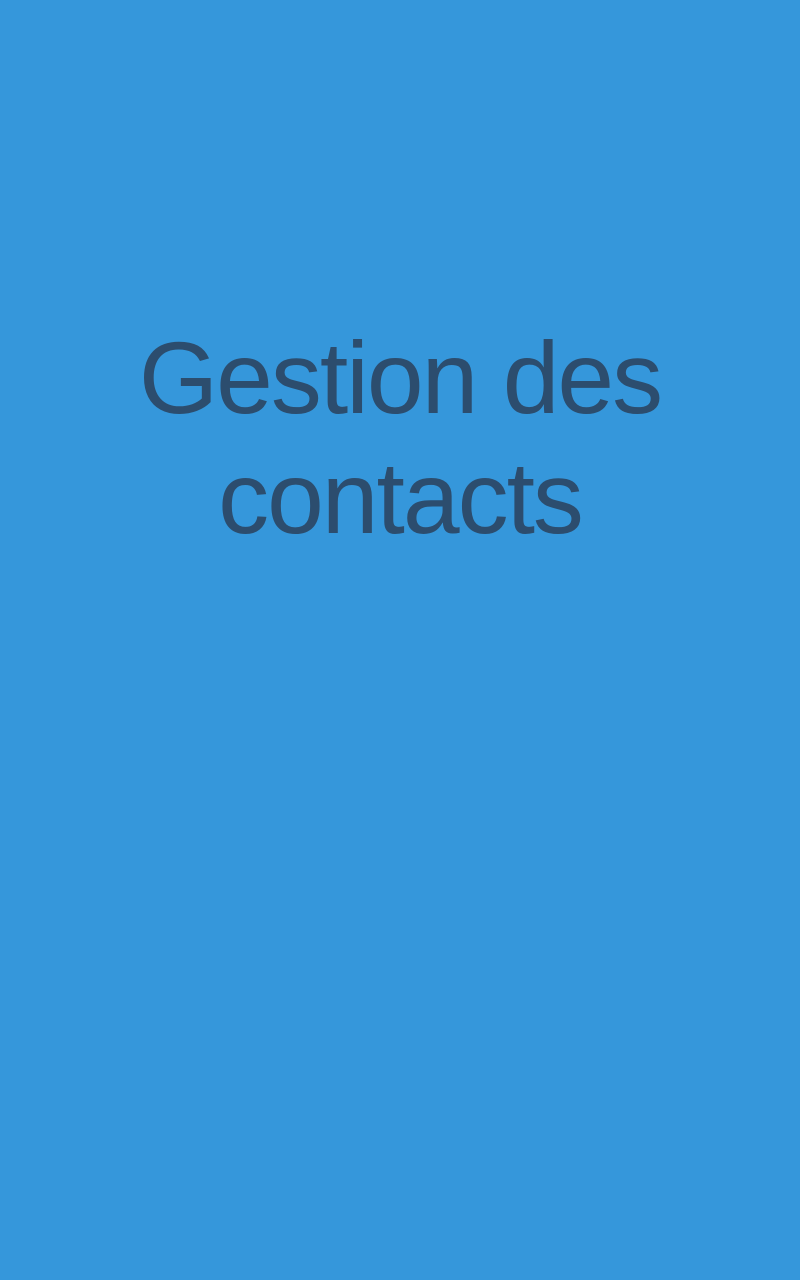 The width and height of the screenshot is (800, 1280). I want to click on app-title-line-1: Gestion des, so click(400, 378).